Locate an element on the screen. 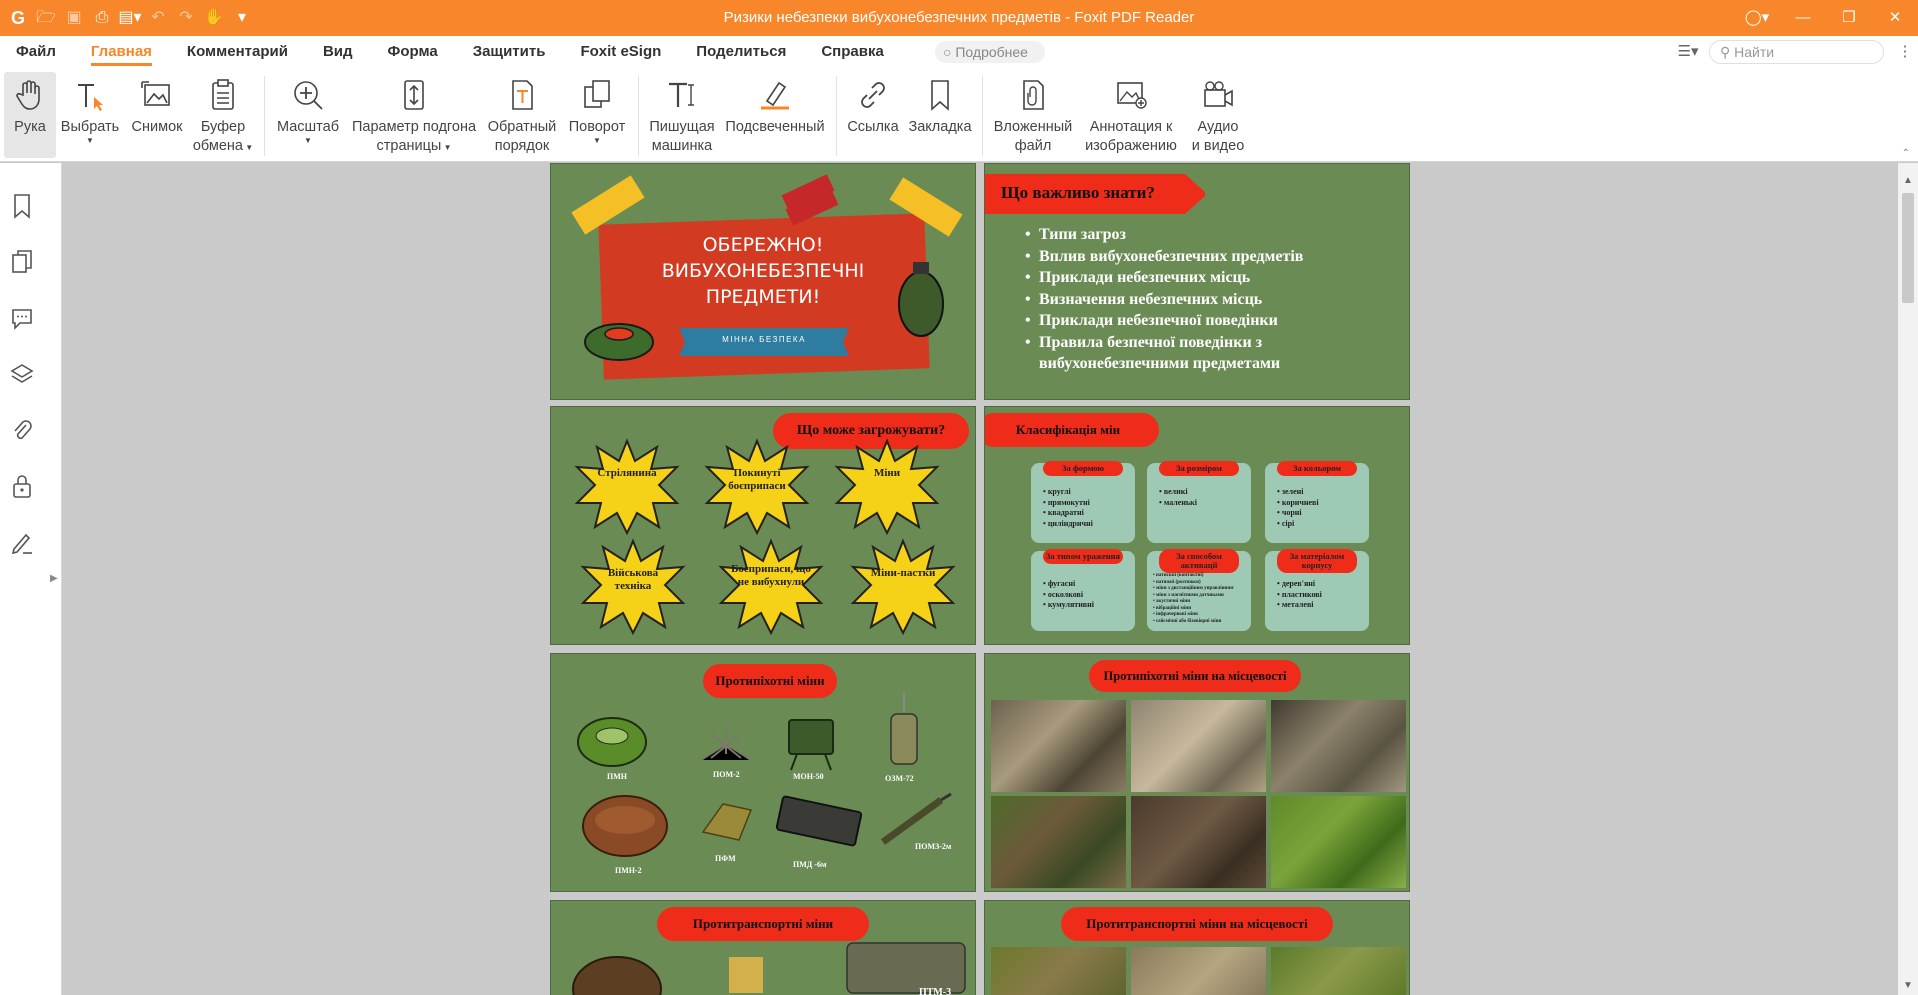 The height and width of the screenshot is (995, 1918). threat-label: Міни is located at coordinates (887, 473).